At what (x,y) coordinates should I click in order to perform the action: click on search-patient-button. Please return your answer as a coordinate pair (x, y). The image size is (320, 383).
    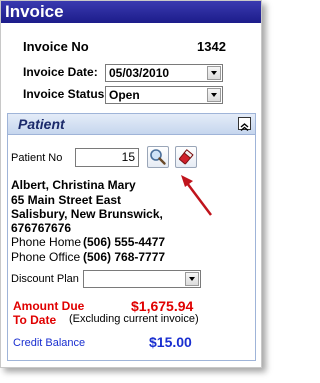
    Looking at the image, I should click on (158, 157).